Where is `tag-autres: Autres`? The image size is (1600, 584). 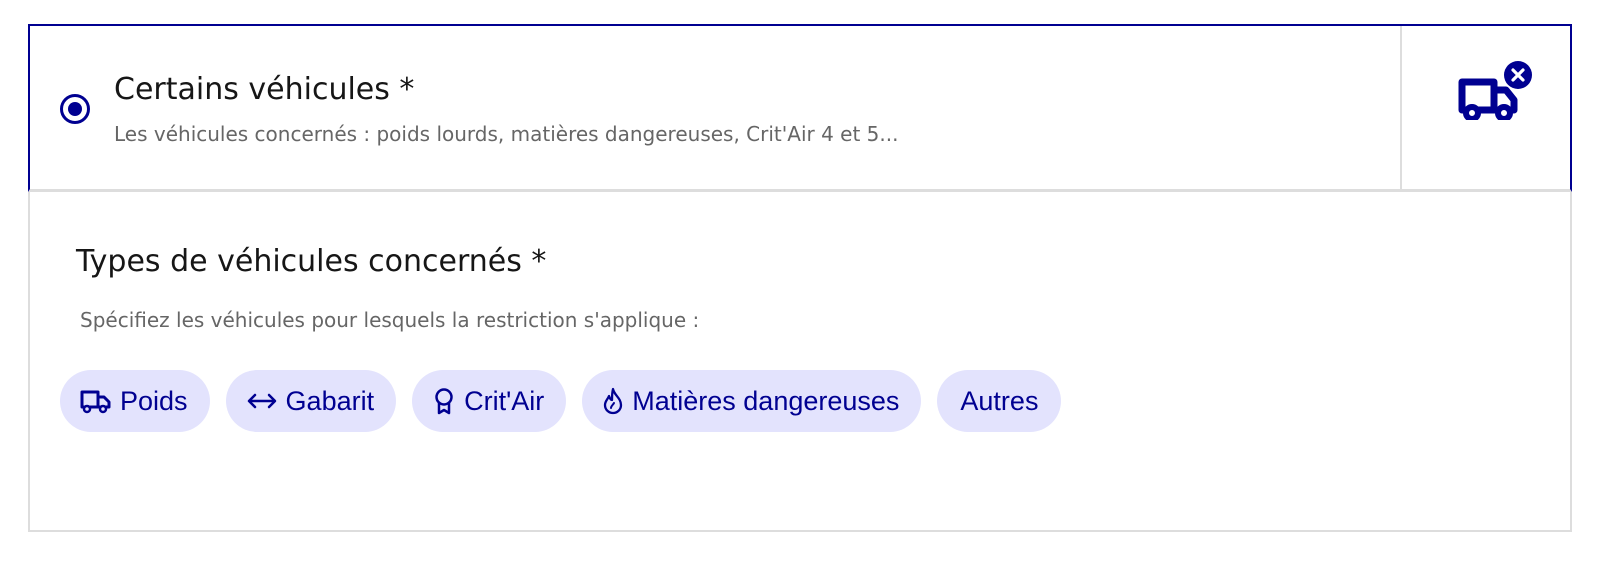 tag-autres: Autres is located at coordinates (999, 401).